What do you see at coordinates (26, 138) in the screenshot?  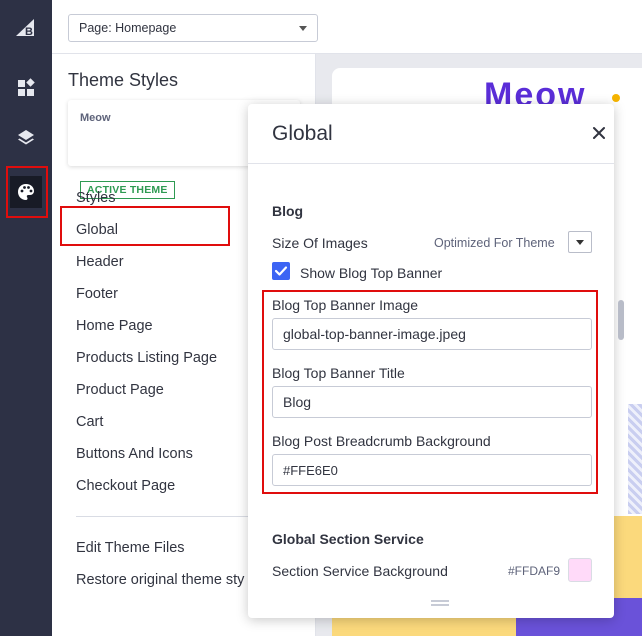 I see `layers-icon` at bounding box center [26, 138].